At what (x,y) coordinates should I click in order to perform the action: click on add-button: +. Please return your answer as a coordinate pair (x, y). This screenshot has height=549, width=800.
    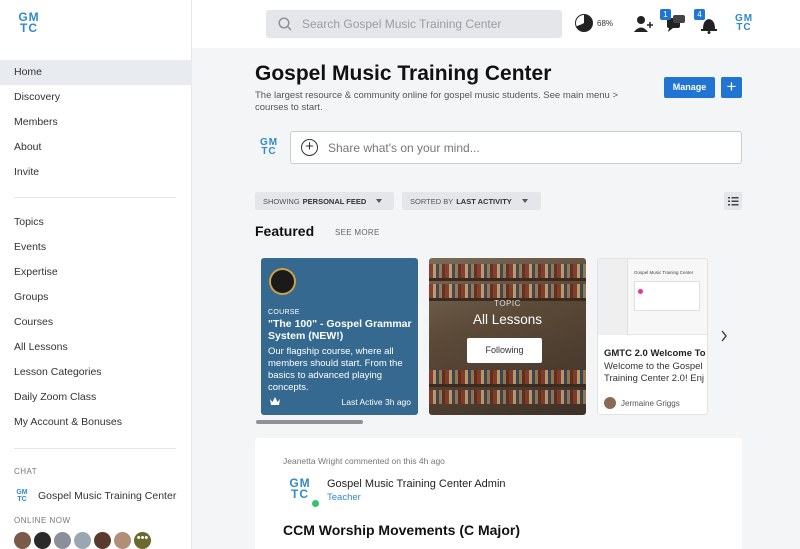
    Looking at the image, I should click on (731, 87).